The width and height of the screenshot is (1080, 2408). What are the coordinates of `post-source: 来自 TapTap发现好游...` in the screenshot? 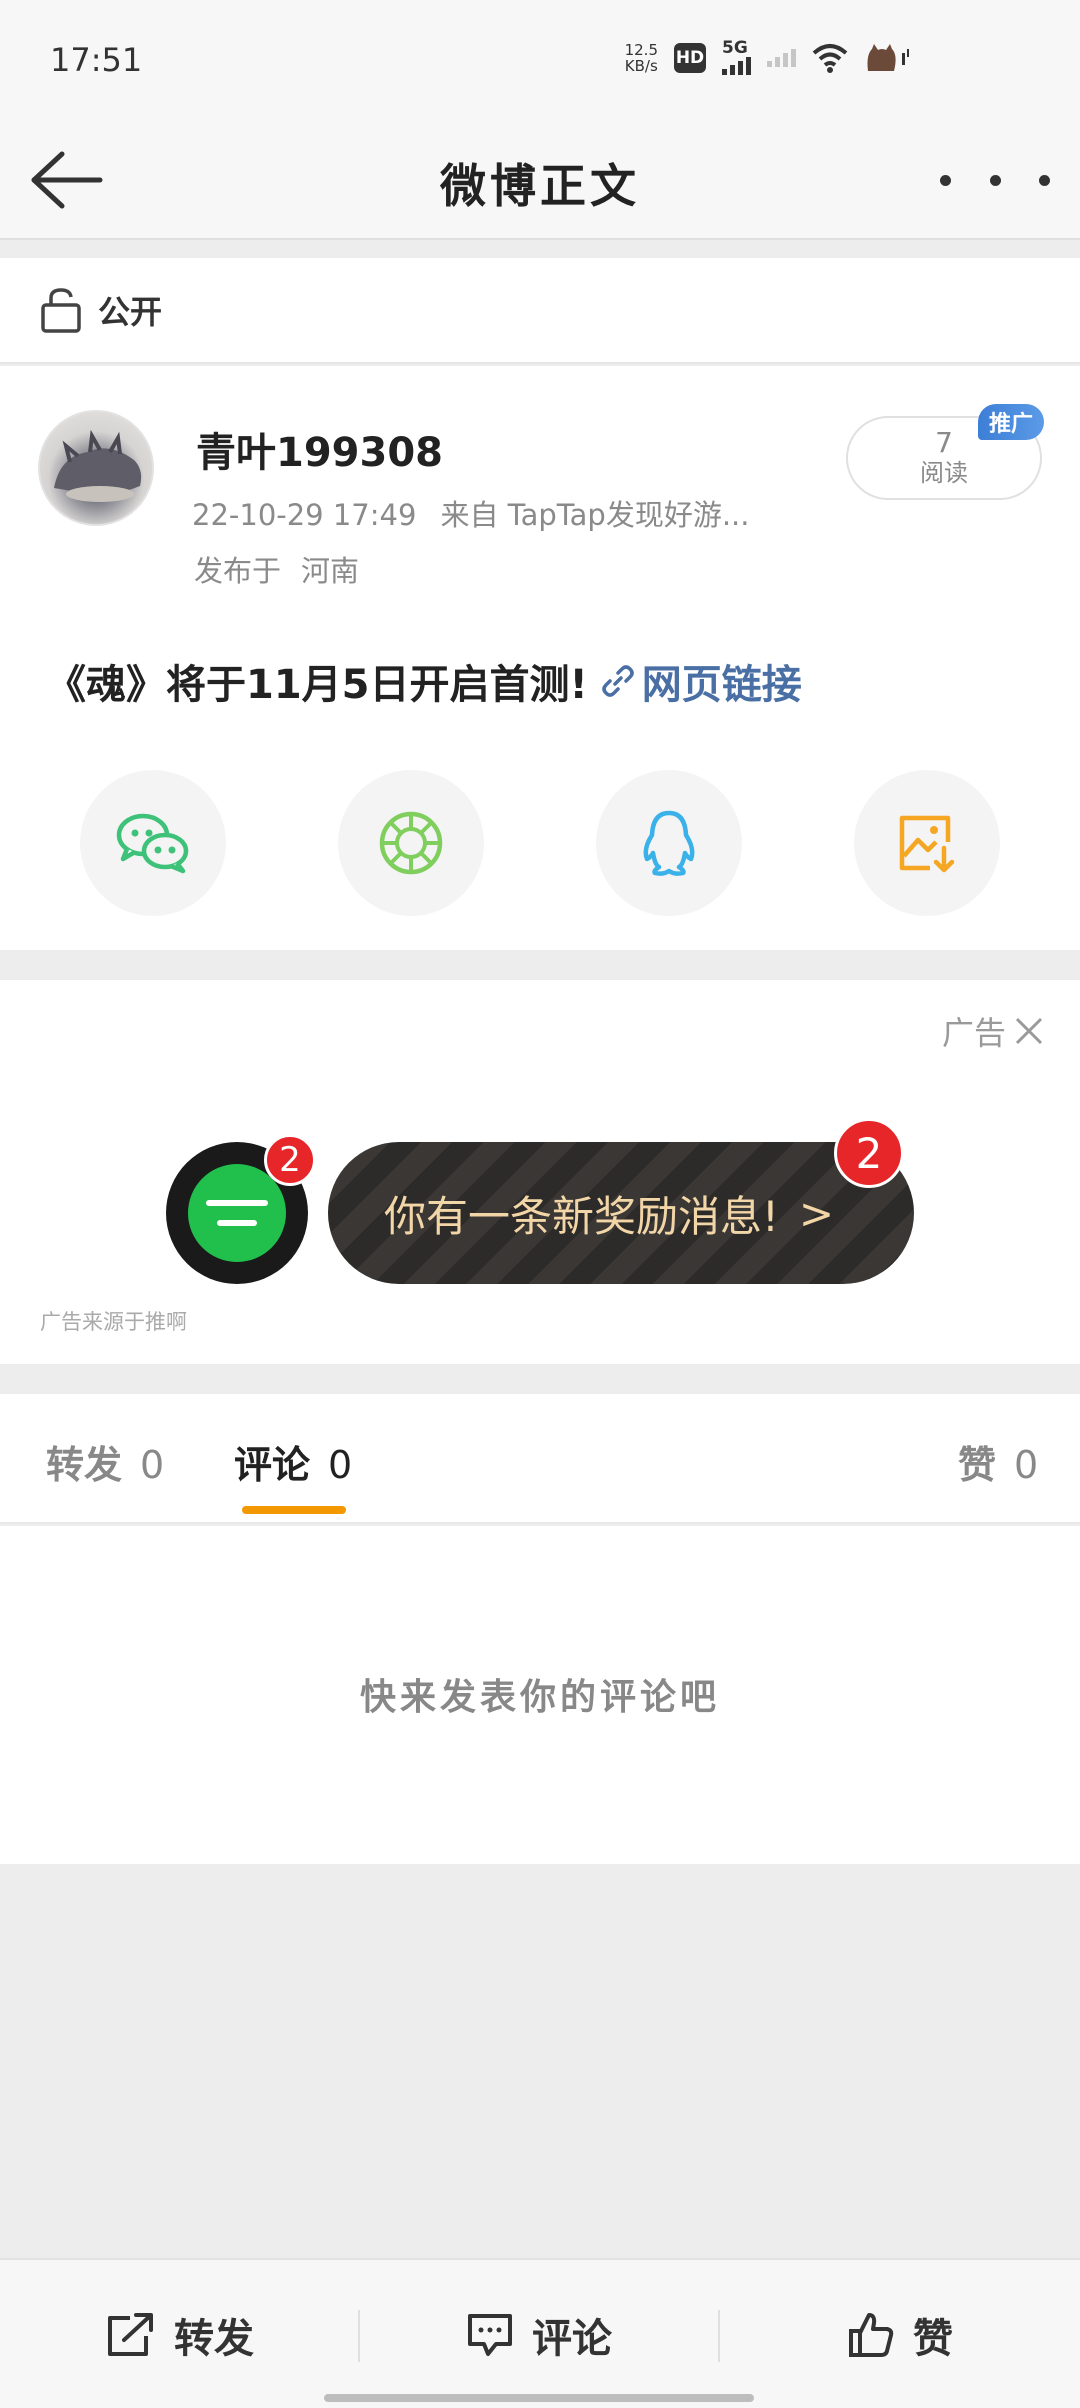 It's located at (594, 515).